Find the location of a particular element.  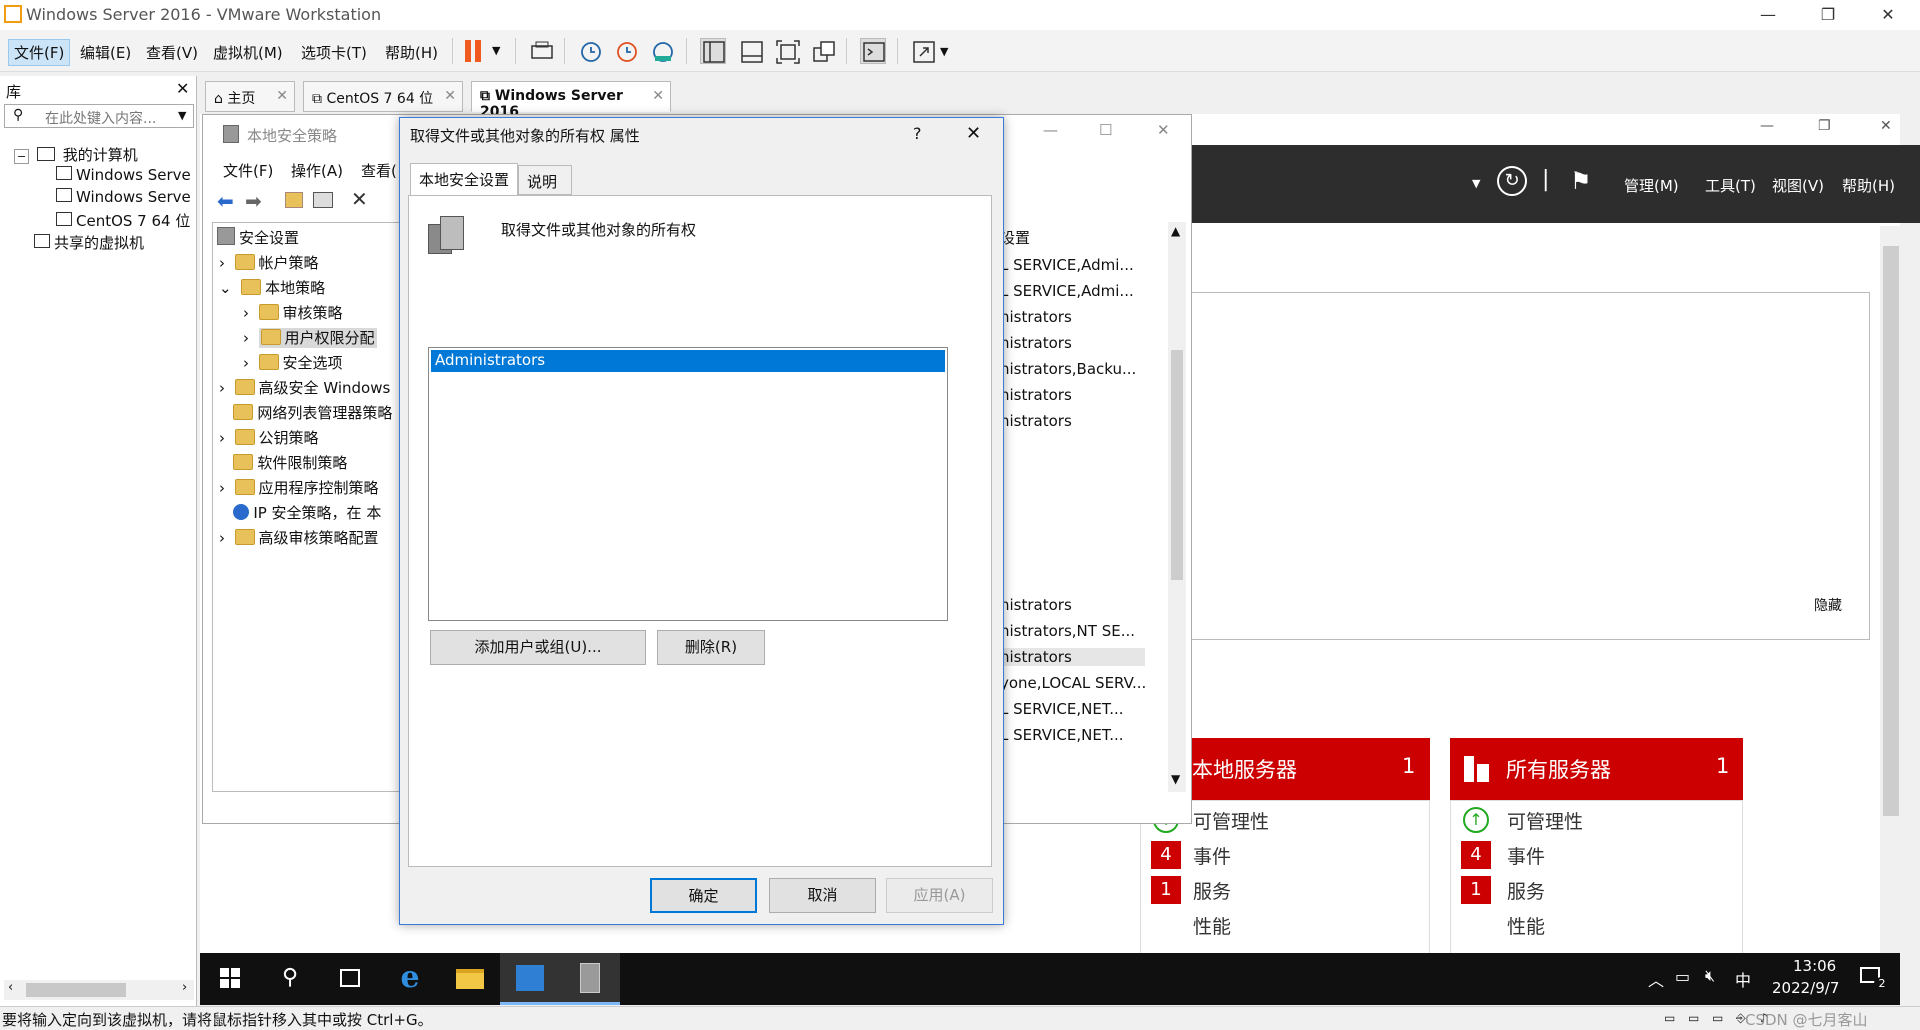

lsp-menu-file: 文件(F) is located at coordinates (248, 170).